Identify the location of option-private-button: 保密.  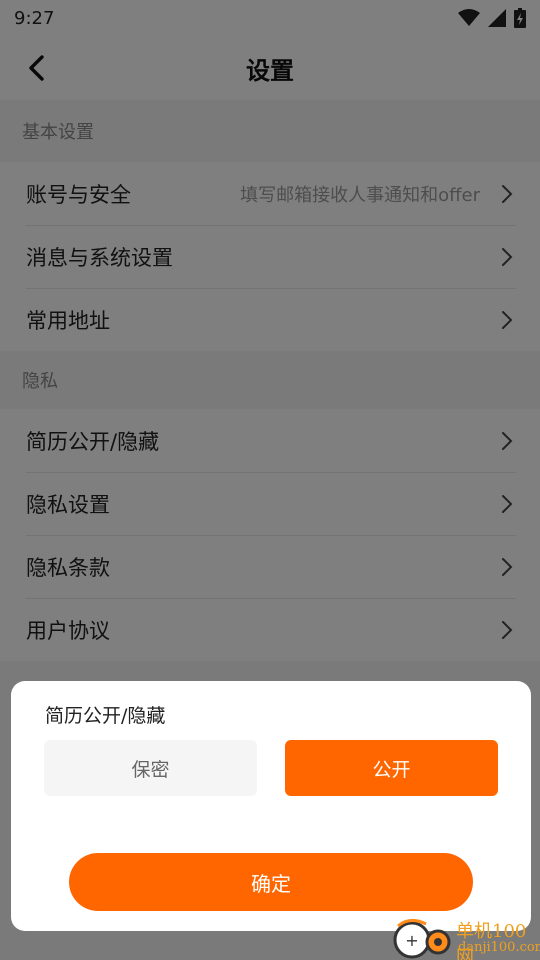
(150, 768).